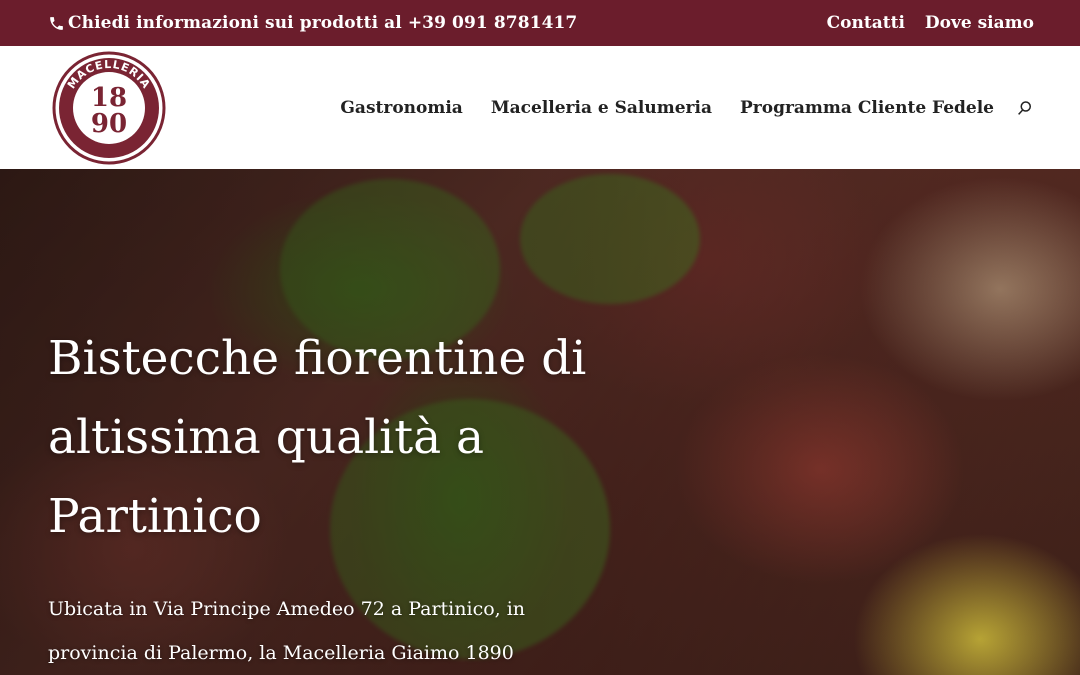 This screenshot has width=1080, height=675. I want to click on logo-year-bottom: 90, so click(109, 124).